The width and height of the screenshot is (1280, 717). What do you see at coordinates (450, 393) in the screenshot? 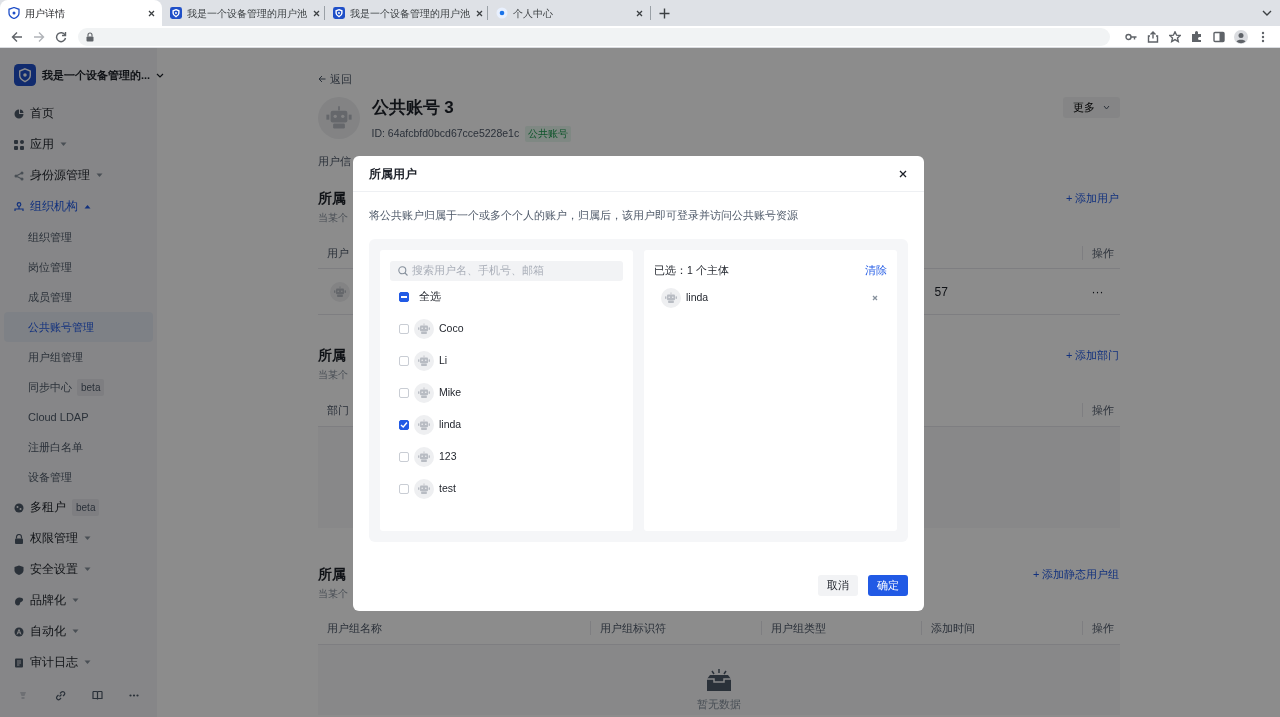
I see `user-name: Mike` at bounding box center [450, 393].